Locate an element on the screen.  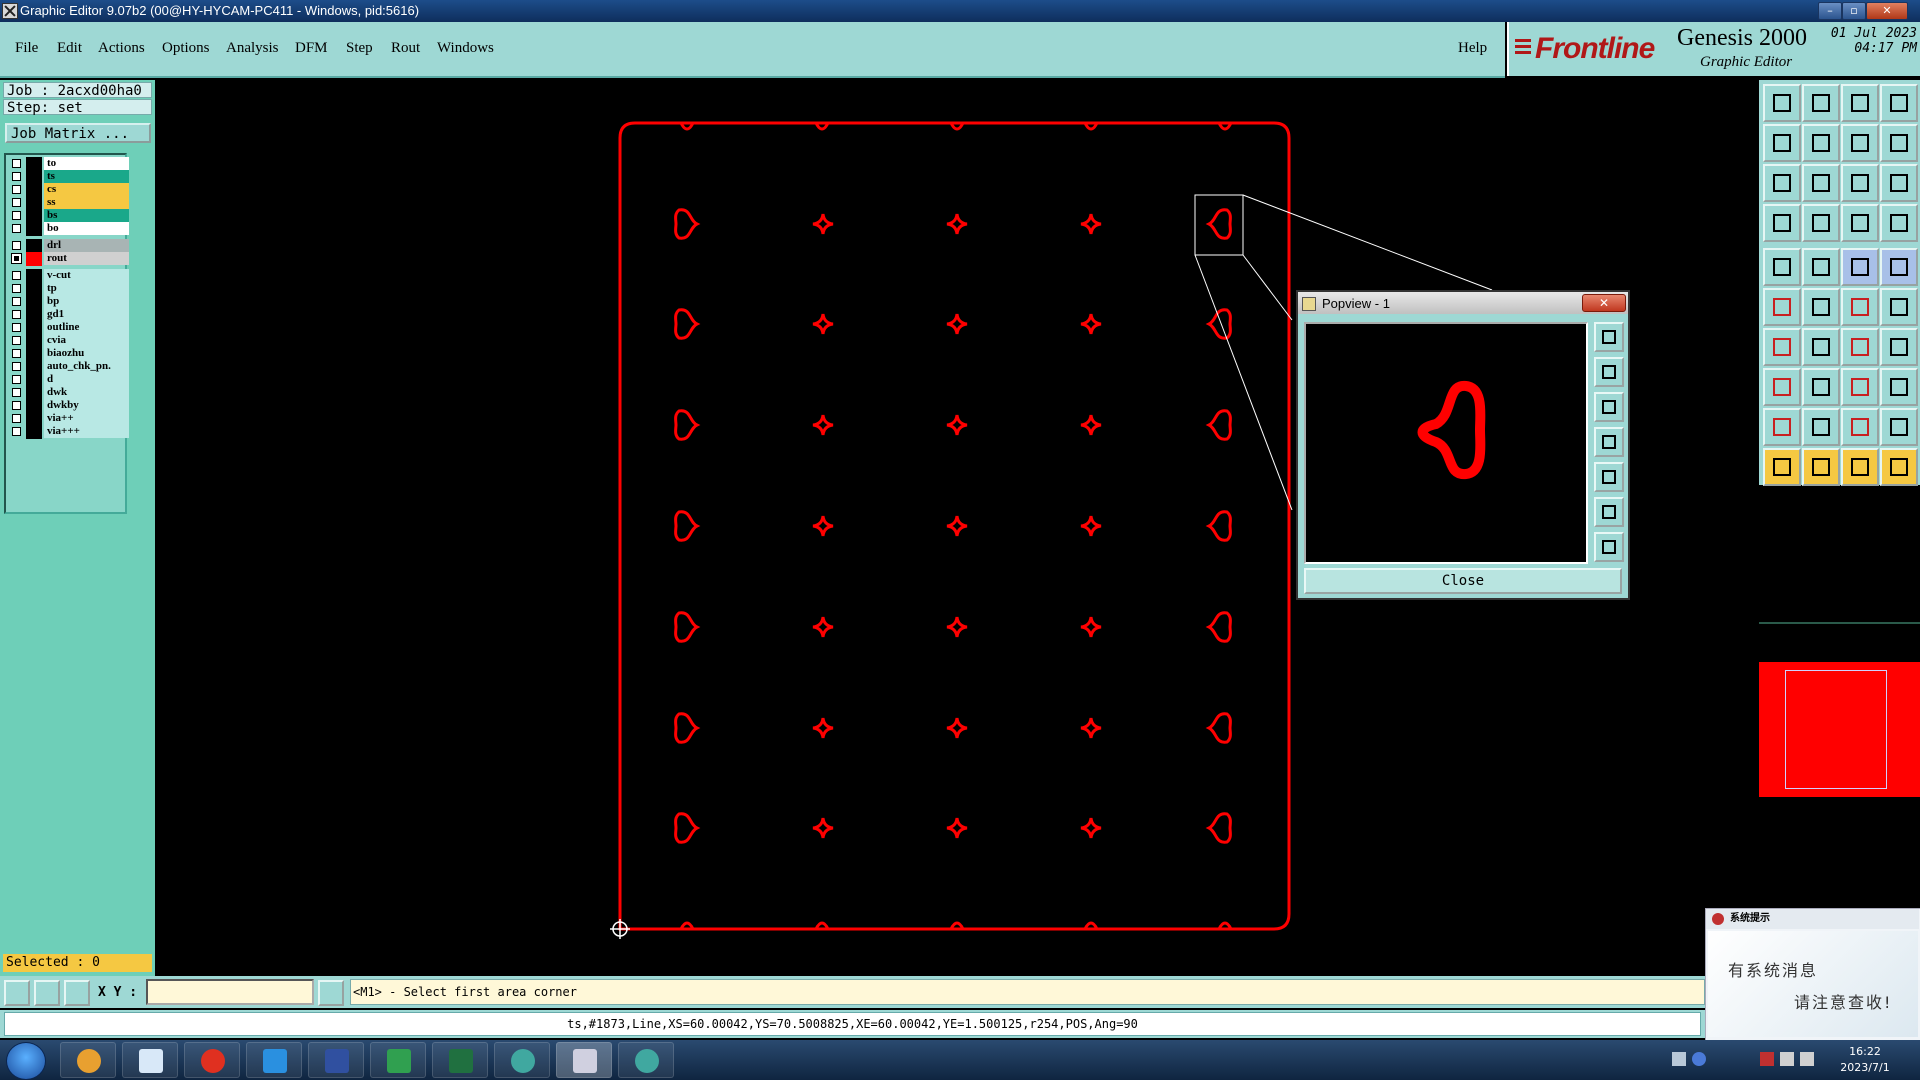
measure-tool-button is located at coordinates (17, 993).